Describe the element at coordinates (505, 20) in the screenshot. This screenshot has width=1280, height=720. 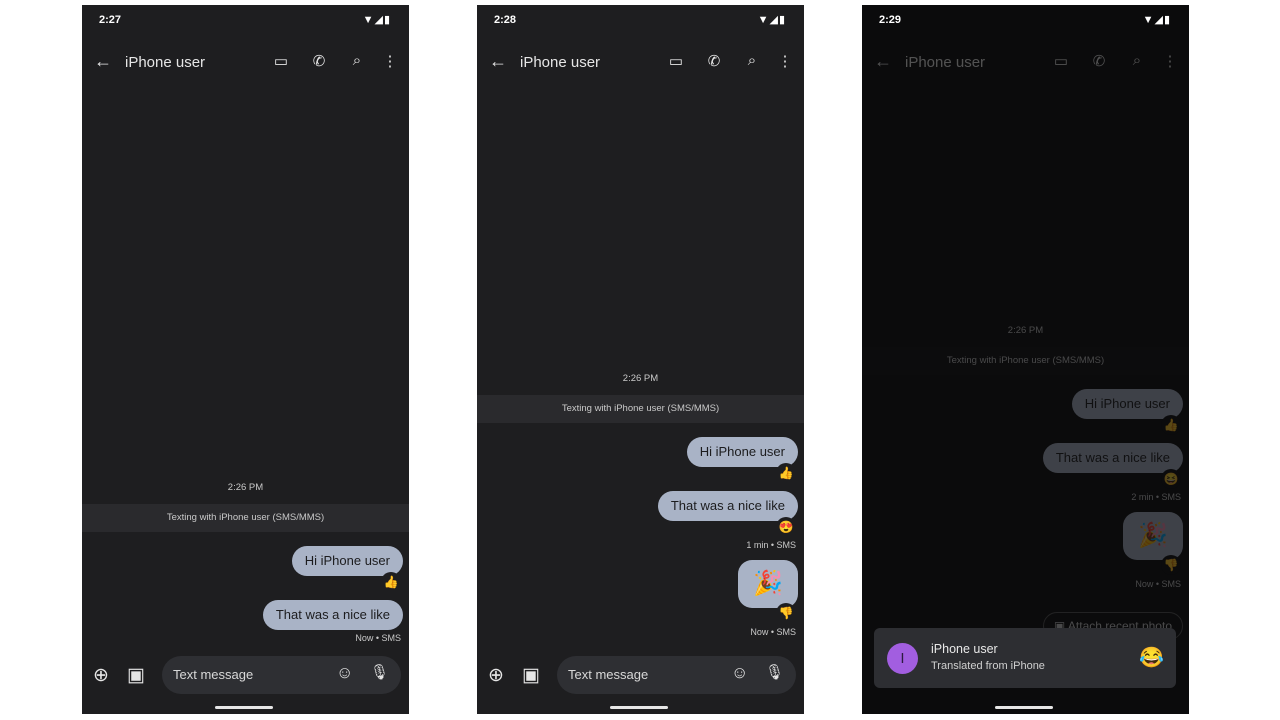
I see `status-time: 2:28` at that location.